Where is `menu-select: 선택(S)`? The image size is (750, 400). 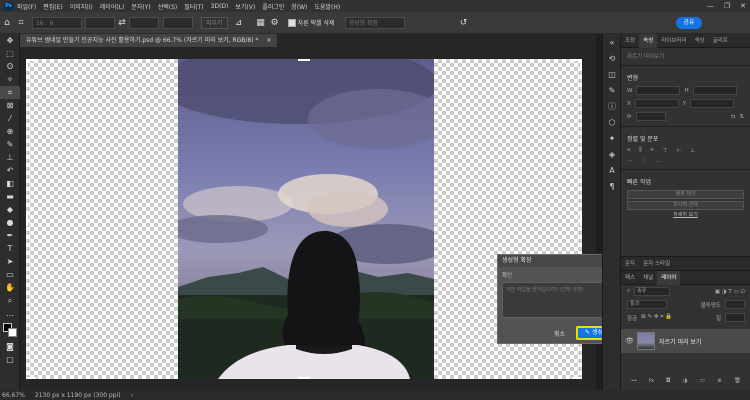 menu-select: 선택(S) is located at coordinates (168, 6).